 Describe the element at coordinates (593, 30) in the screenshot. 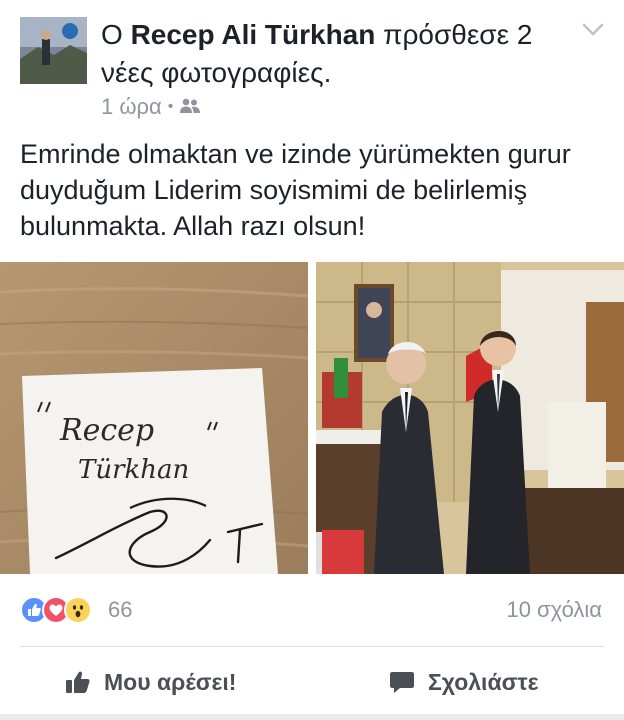

I see `post-options-chevron-icon` at that location.